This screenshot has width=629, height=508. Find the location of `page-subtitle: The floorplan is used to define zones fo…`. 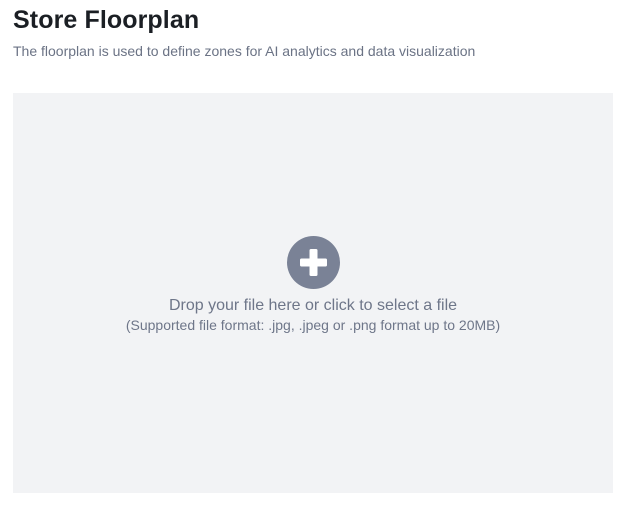

page-subtitle: The floorplan is used to define zones fo… is located at coordinates (244, 51).